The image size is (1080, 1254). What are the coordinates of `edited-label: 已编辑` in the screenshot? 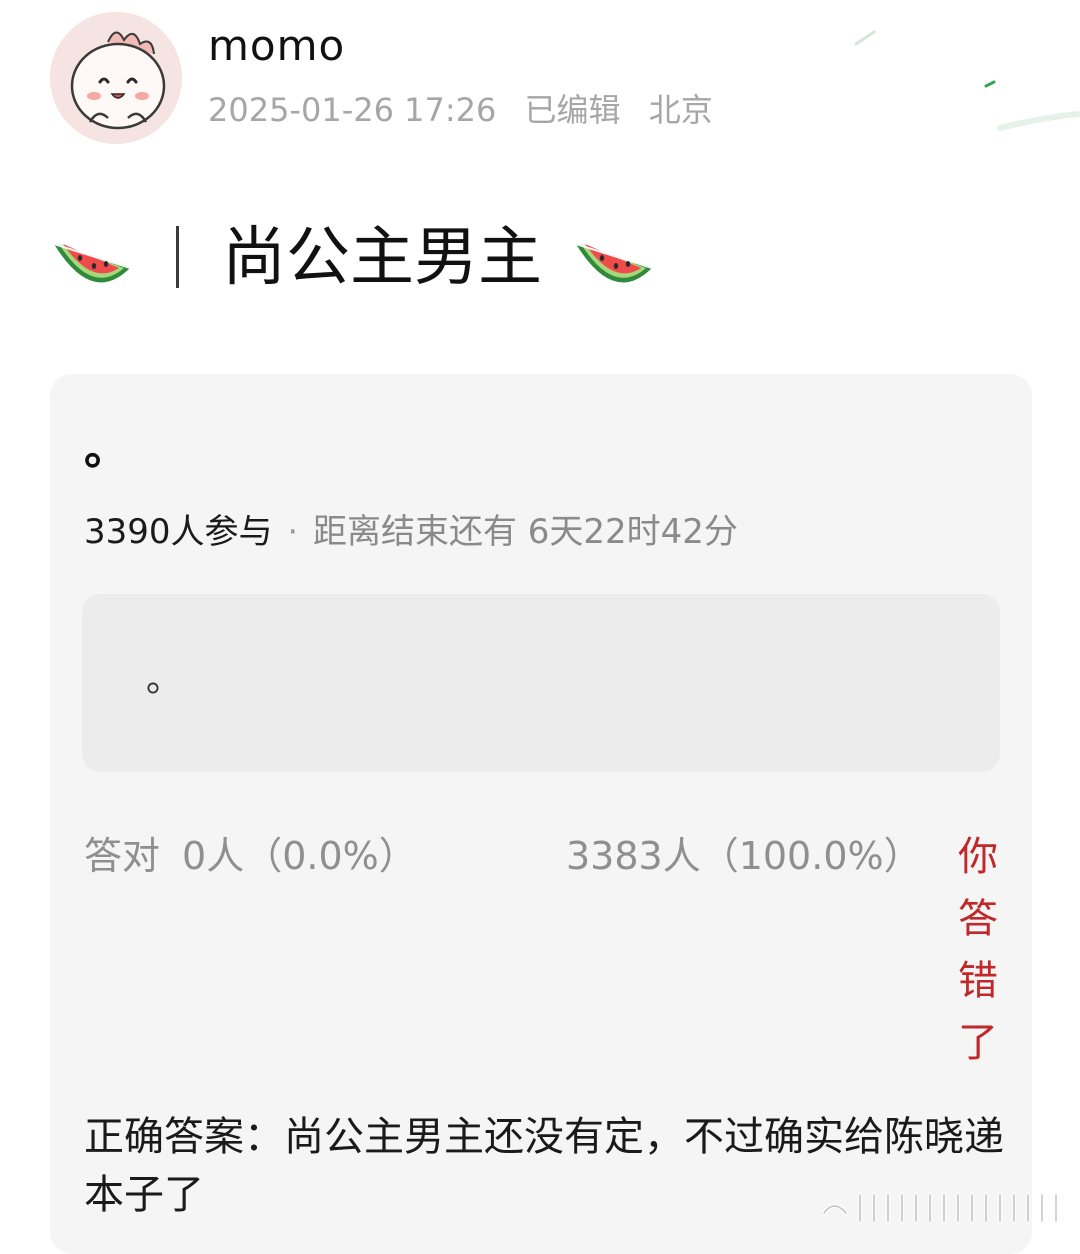 It's located at (572, 110).